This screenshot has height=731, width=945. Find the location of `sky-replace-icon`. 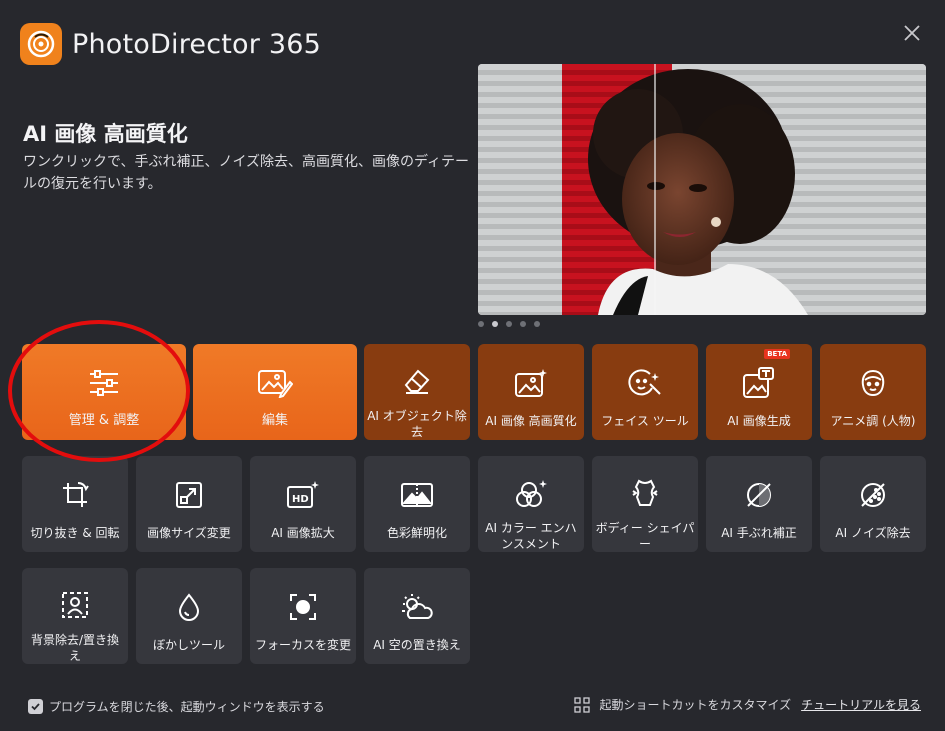

sky-replace-icon is located at coordinates (417, 607).